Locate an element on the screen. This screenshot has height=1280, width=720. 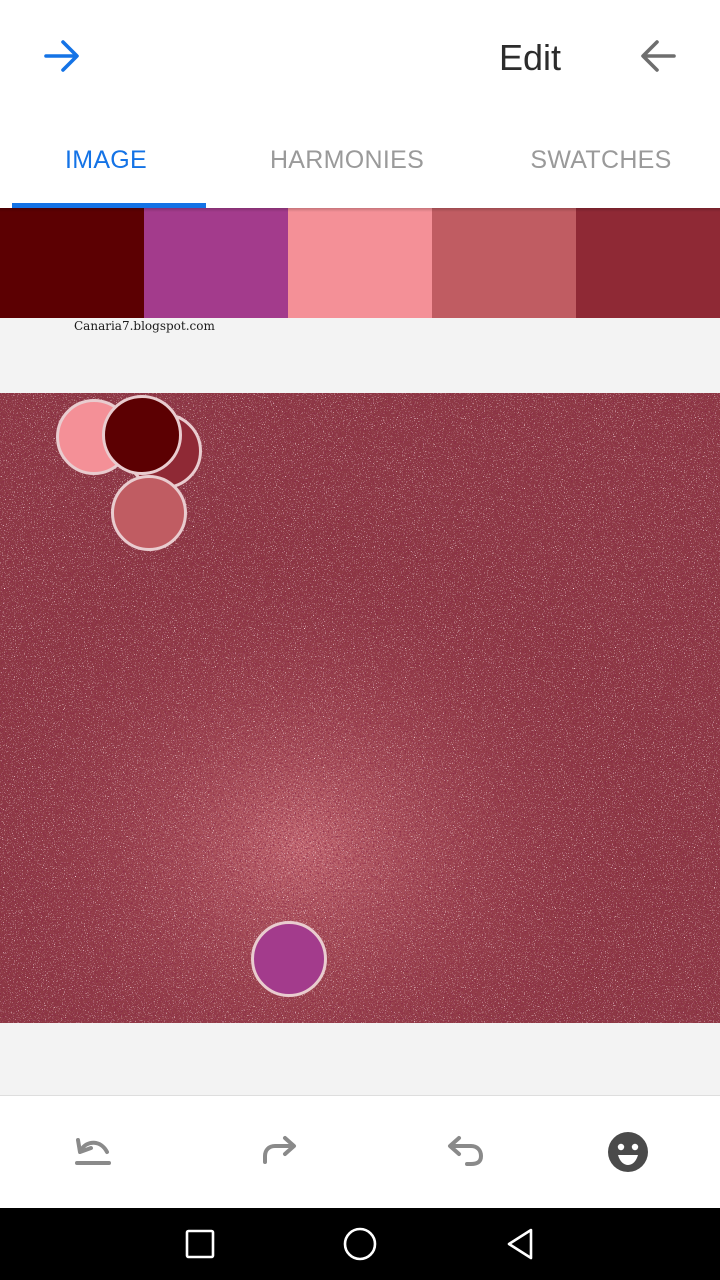
top-bar: Edit is located at coordinates (360, 56).